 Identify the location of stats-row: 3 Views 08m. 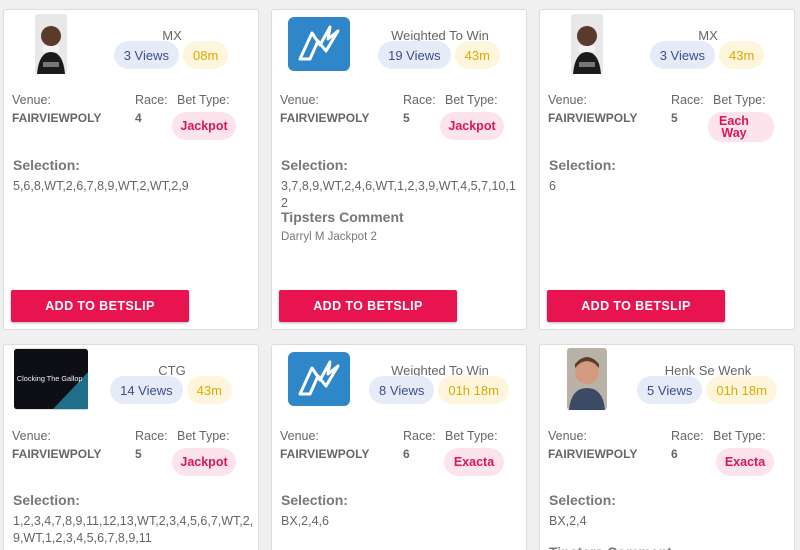
(171, 55).